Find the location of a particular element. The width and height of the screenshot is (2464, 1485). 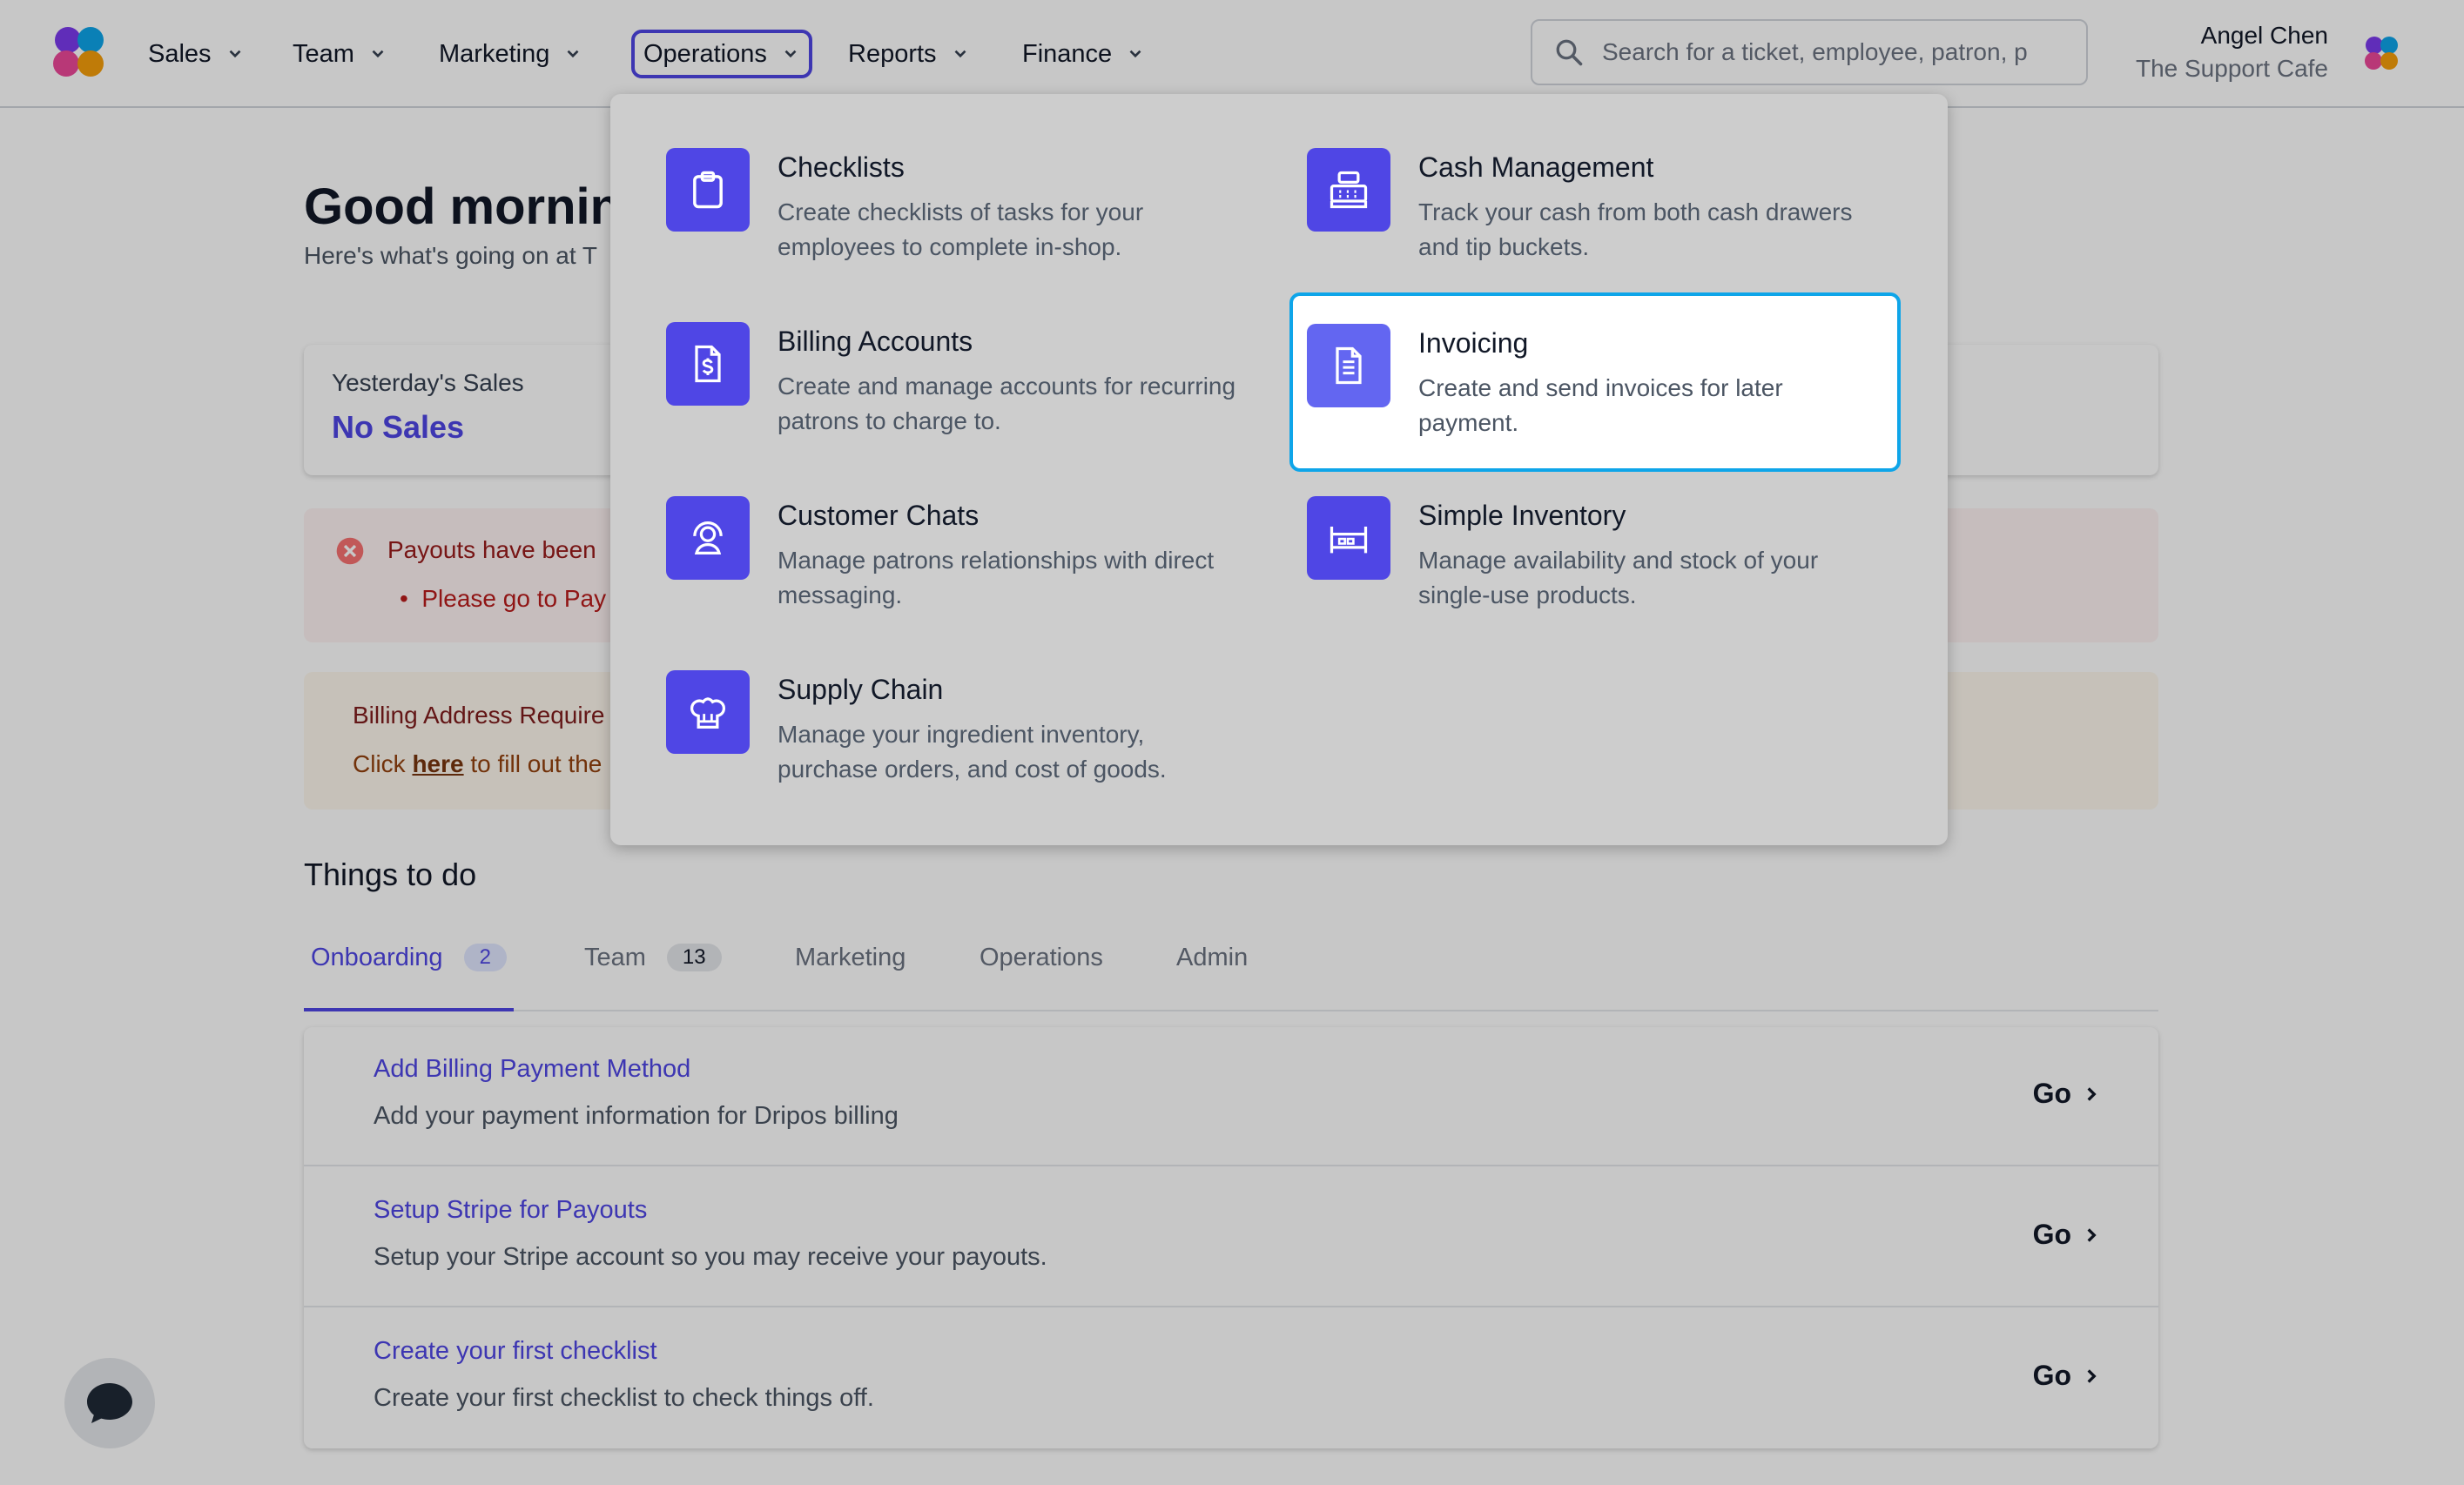

menu-item-title: Supply Chain is located at coordinates (861, 689).